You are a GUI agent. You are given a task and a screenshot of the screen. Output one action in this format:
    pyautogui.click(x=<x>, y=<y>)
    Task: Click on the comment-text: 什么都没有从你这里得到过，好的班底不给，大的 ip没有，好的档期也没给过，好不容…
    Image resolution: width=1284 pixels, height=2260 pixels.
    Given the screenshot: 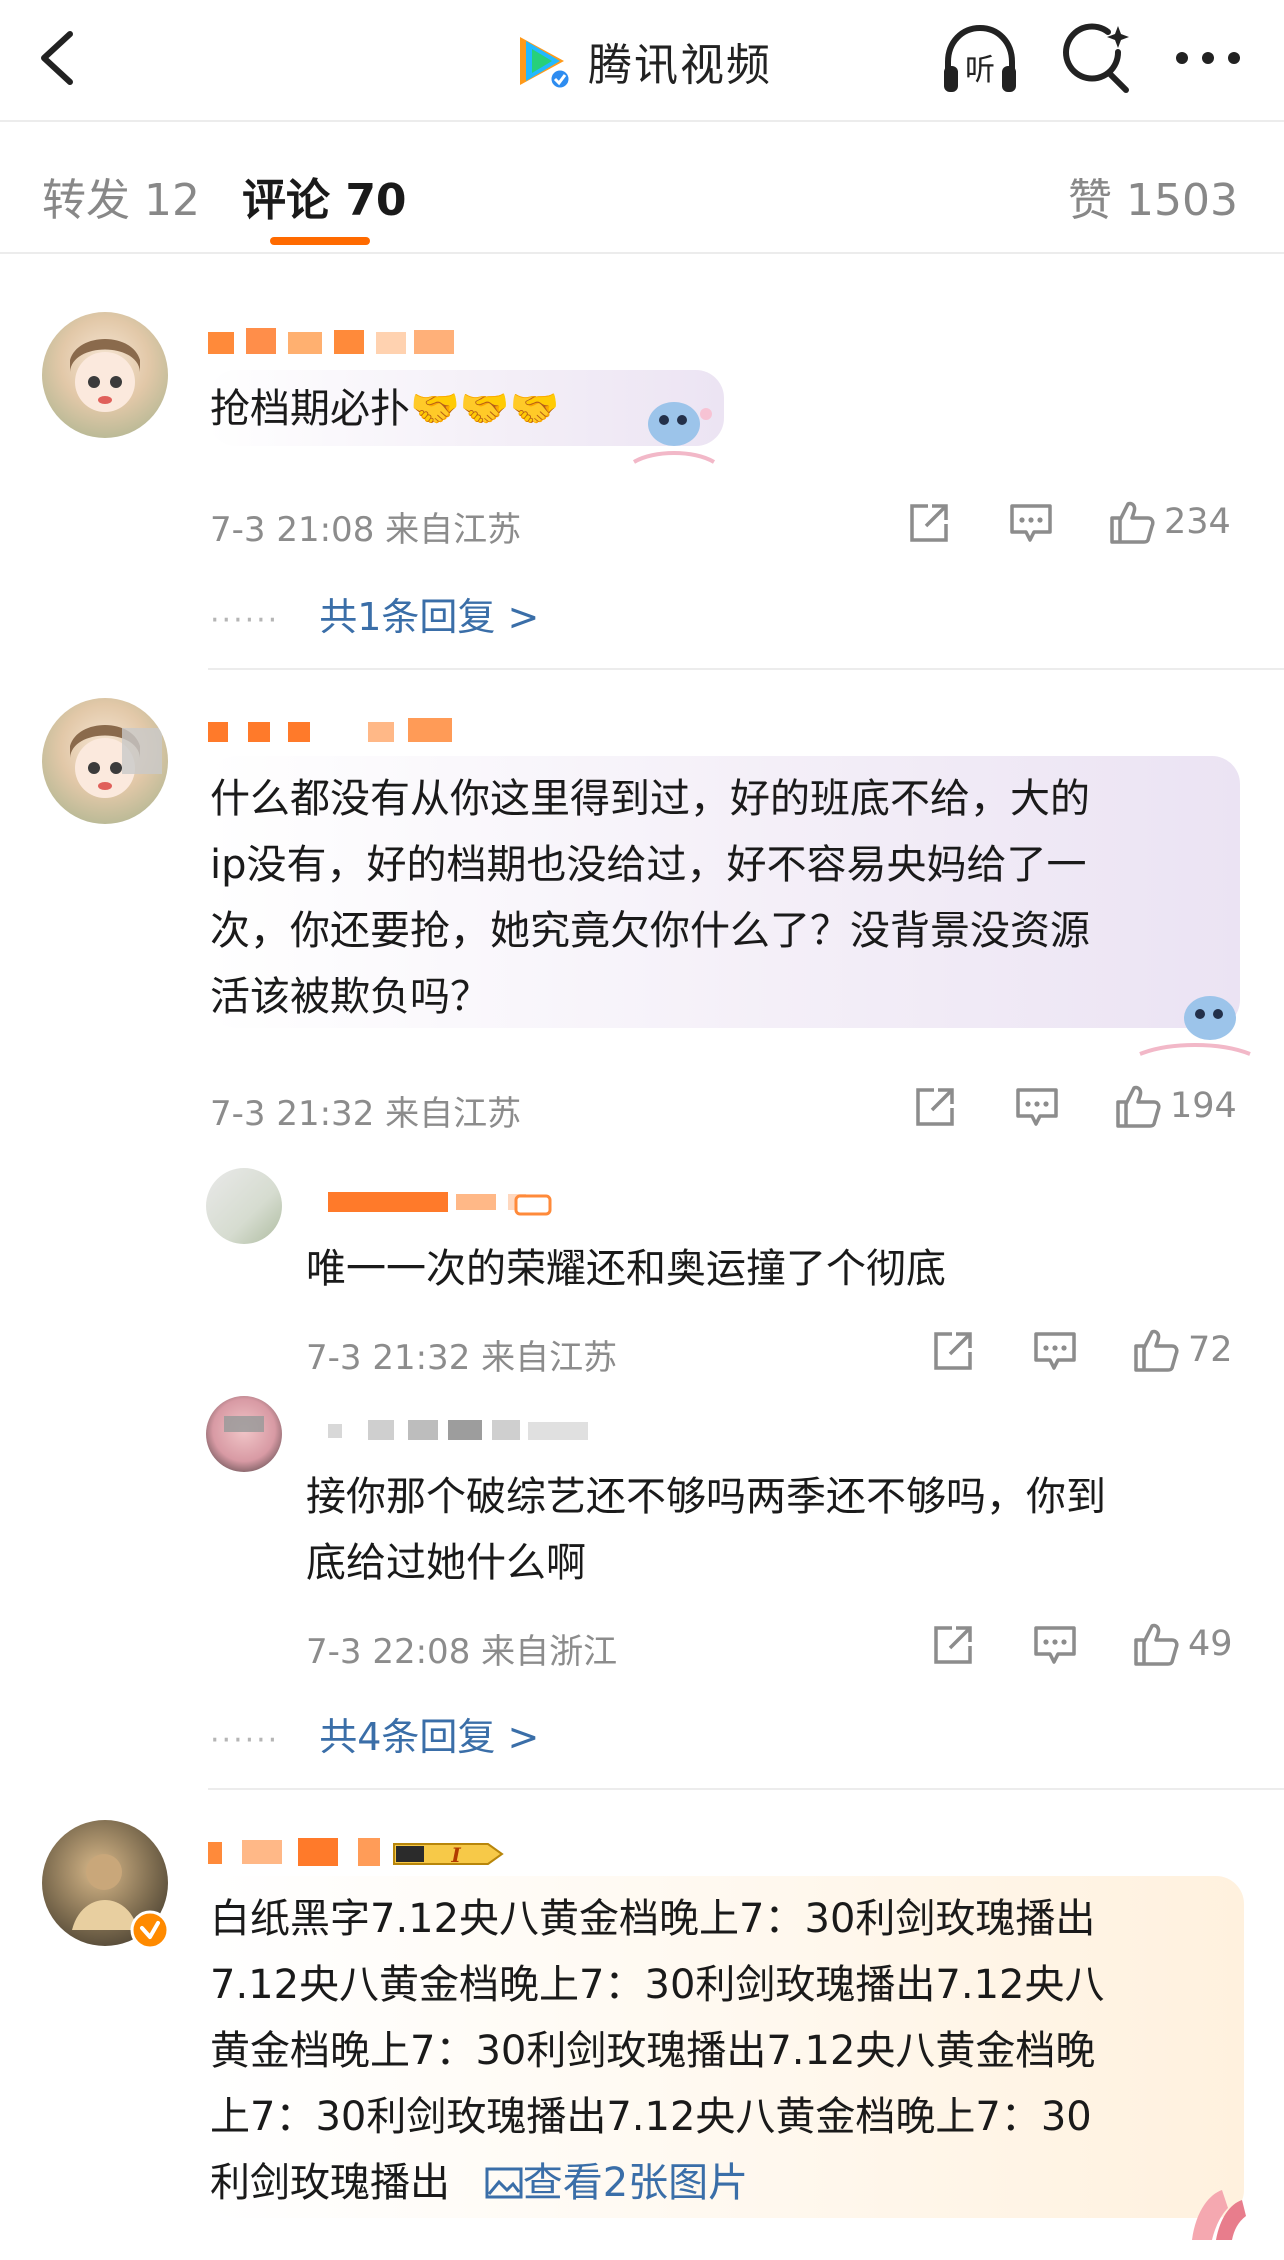 What is the action you would take?
    pyautogui.click(x=650, y=898)
    